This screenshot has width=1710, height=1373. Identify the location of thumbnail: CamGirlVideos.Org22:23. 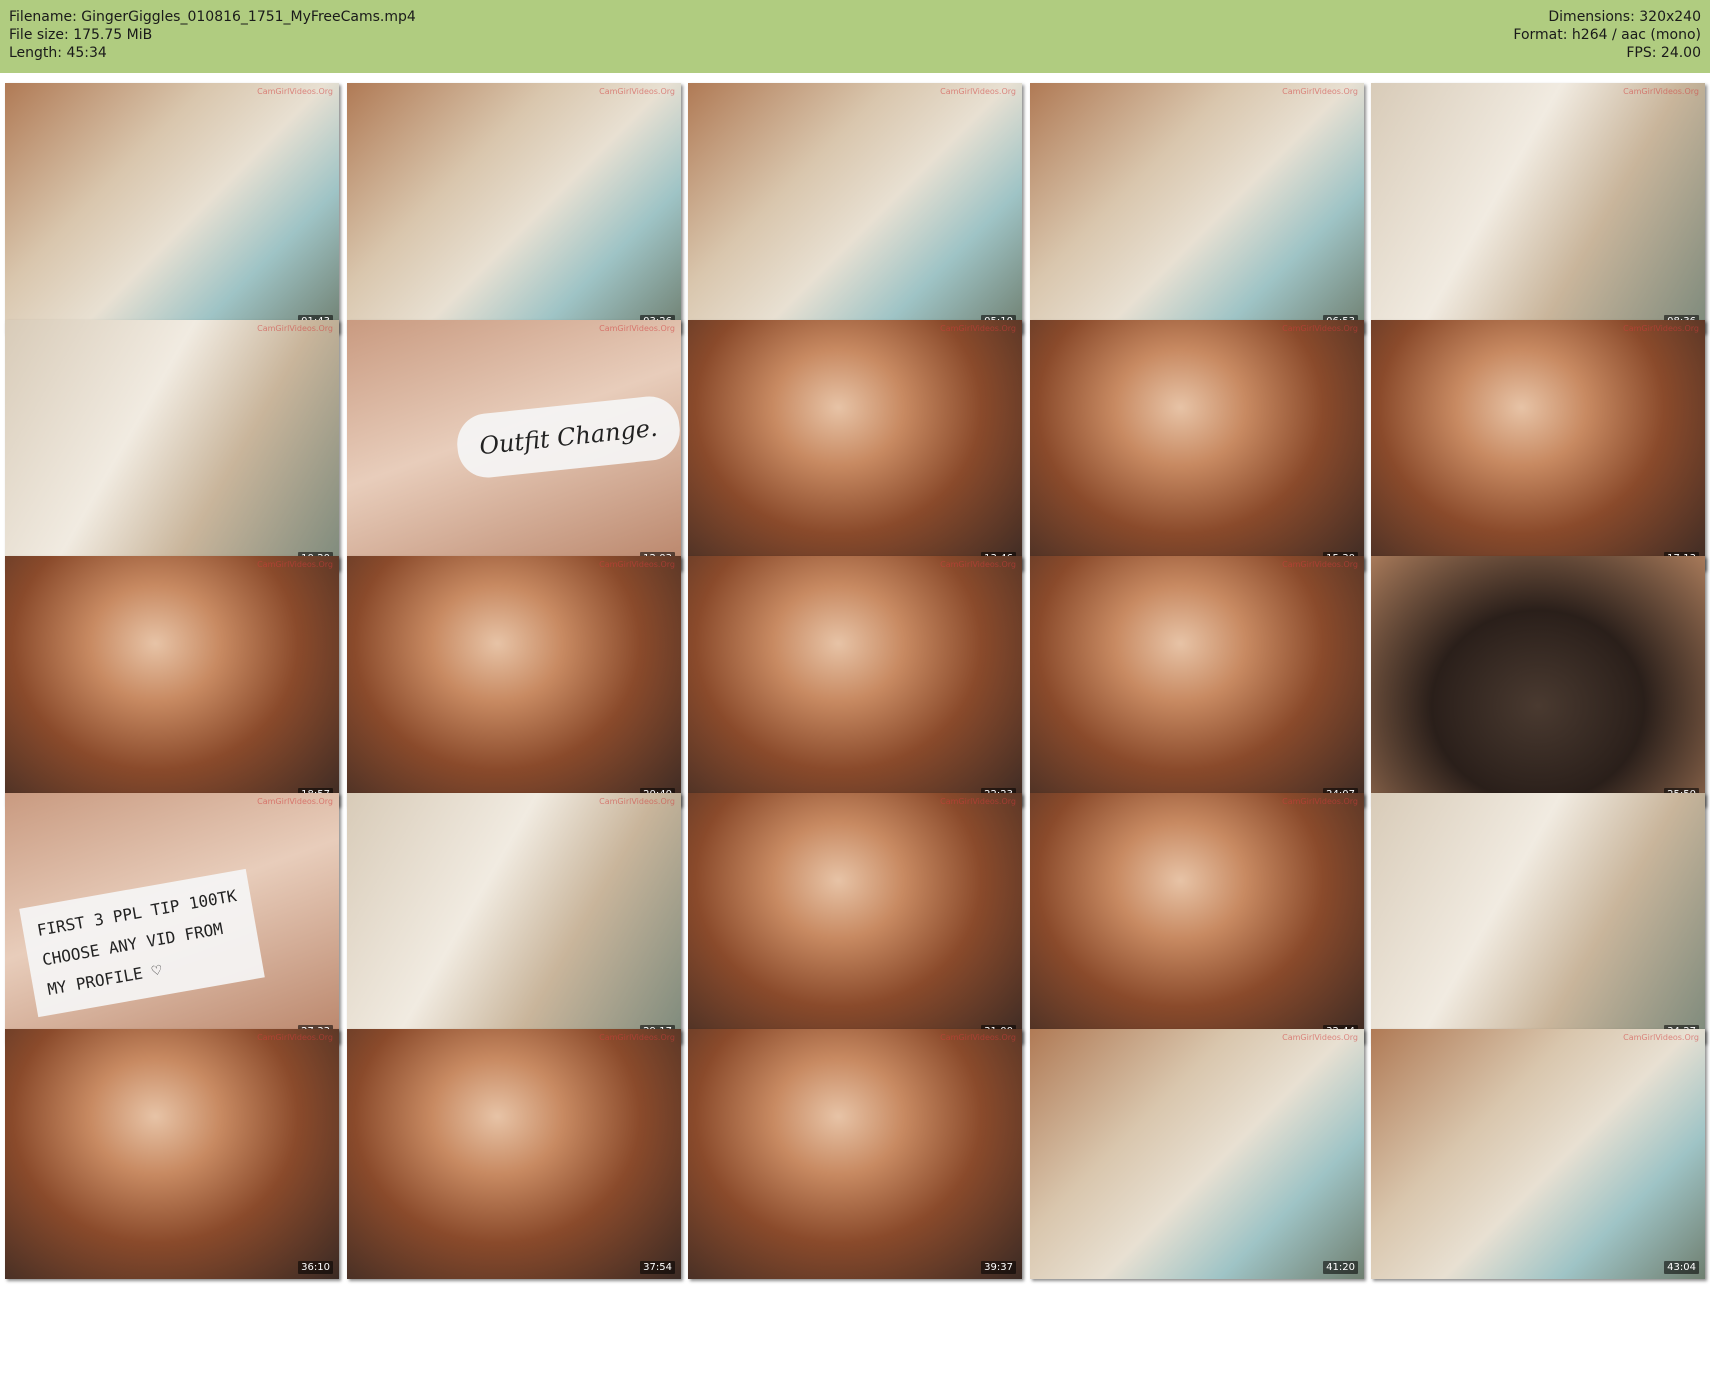
(855, 681).